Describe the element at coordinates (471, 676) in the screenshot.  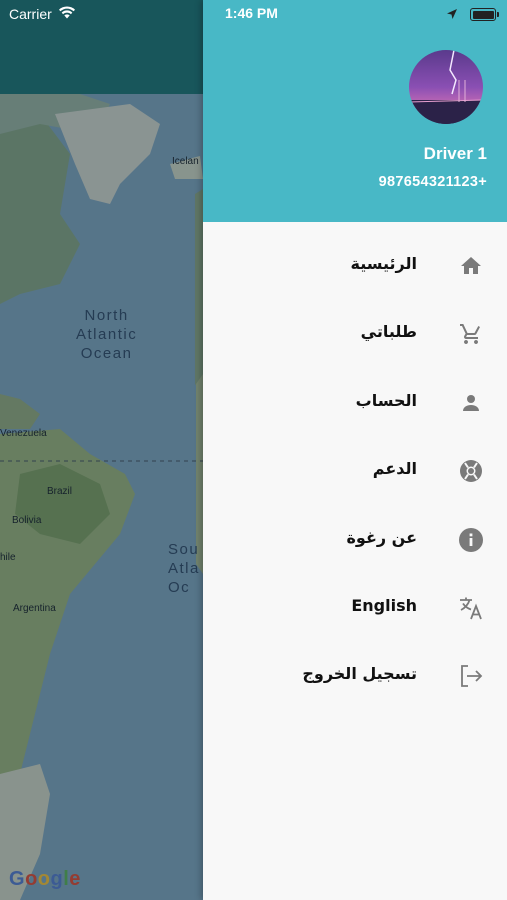
I see `logout-icon` at that location.